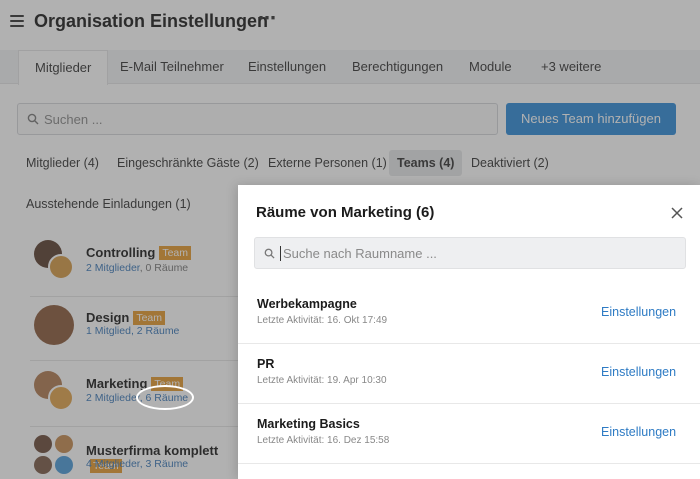 The image size is (700, 479). Describe the element at coordinates (345, 212) in the screenshot. I see `modal-title: Räume von Marketing (6)` at that location.